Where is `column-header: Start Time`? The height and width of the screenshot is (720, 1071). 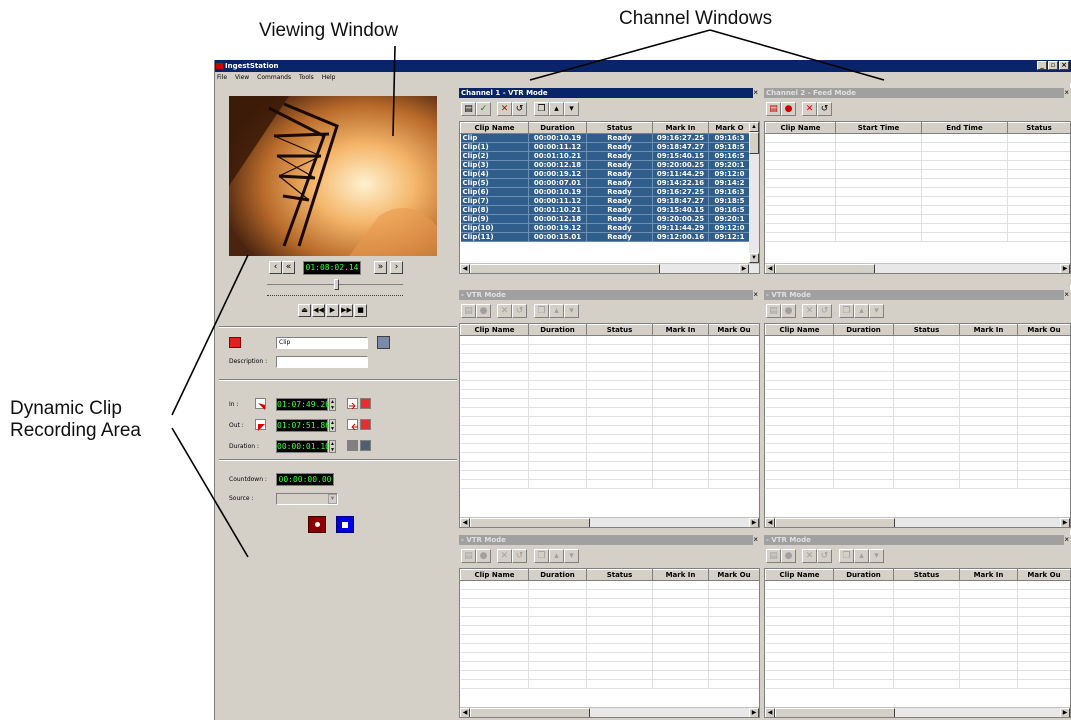 column-header: Start Time is located at coordinates (878, 128).